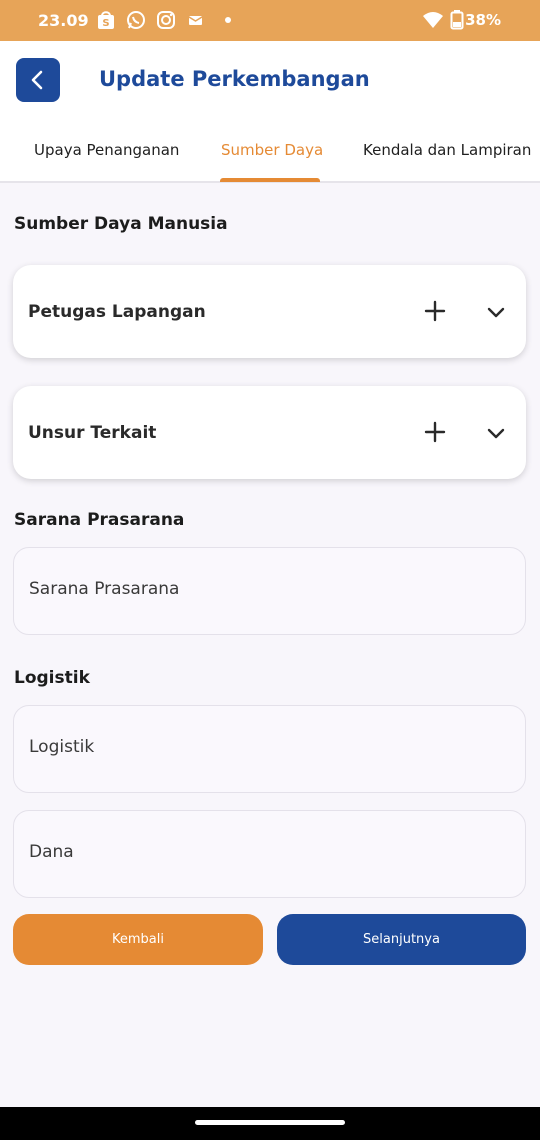 Image resolution: width=540 pixels, height=1140 pixels. I want to click on app-header: Update Perkembangan, so click(270, 80).